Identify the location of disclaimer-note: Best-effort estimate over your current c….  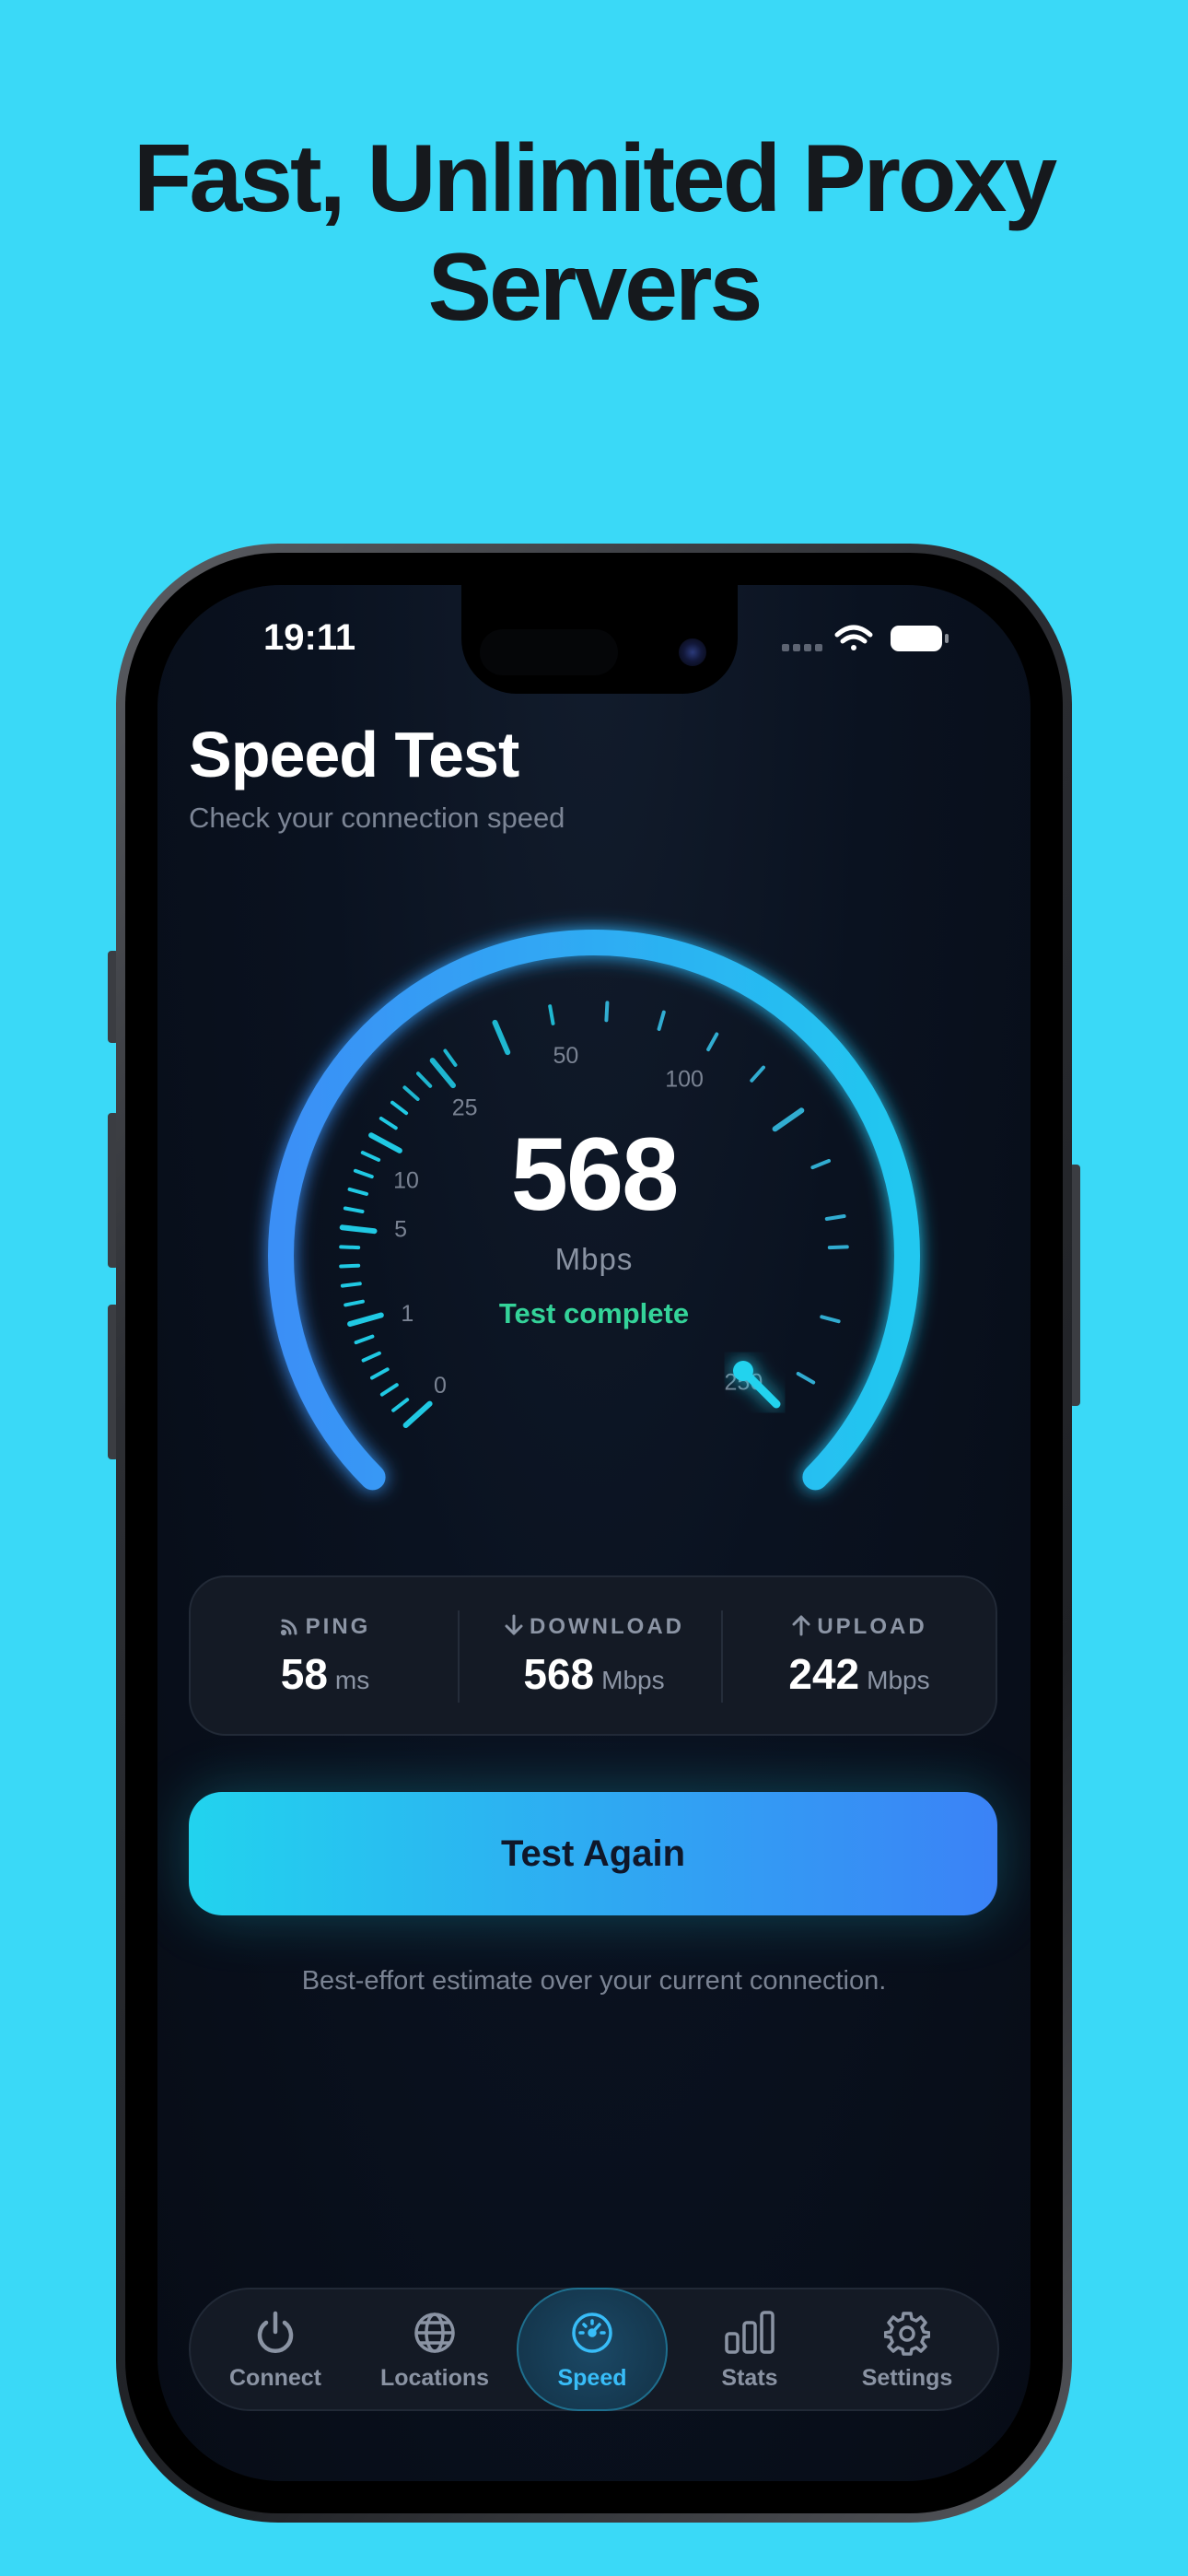
(594, 1981).